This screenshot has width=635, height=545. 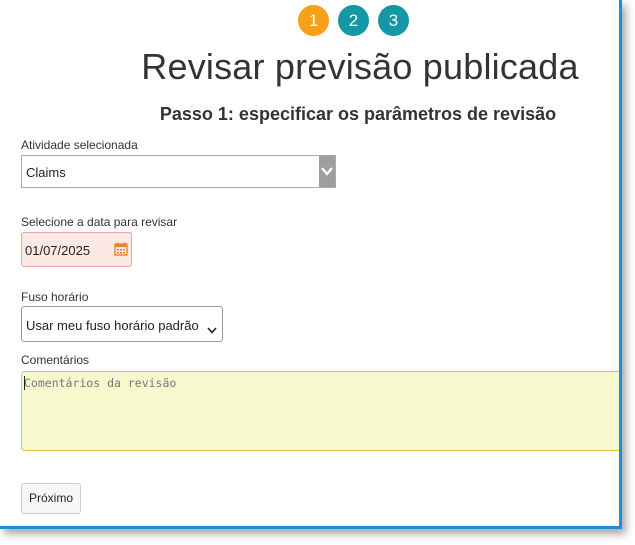 I want to click on step-indicator-1: 1, so click(x=313, y=20).